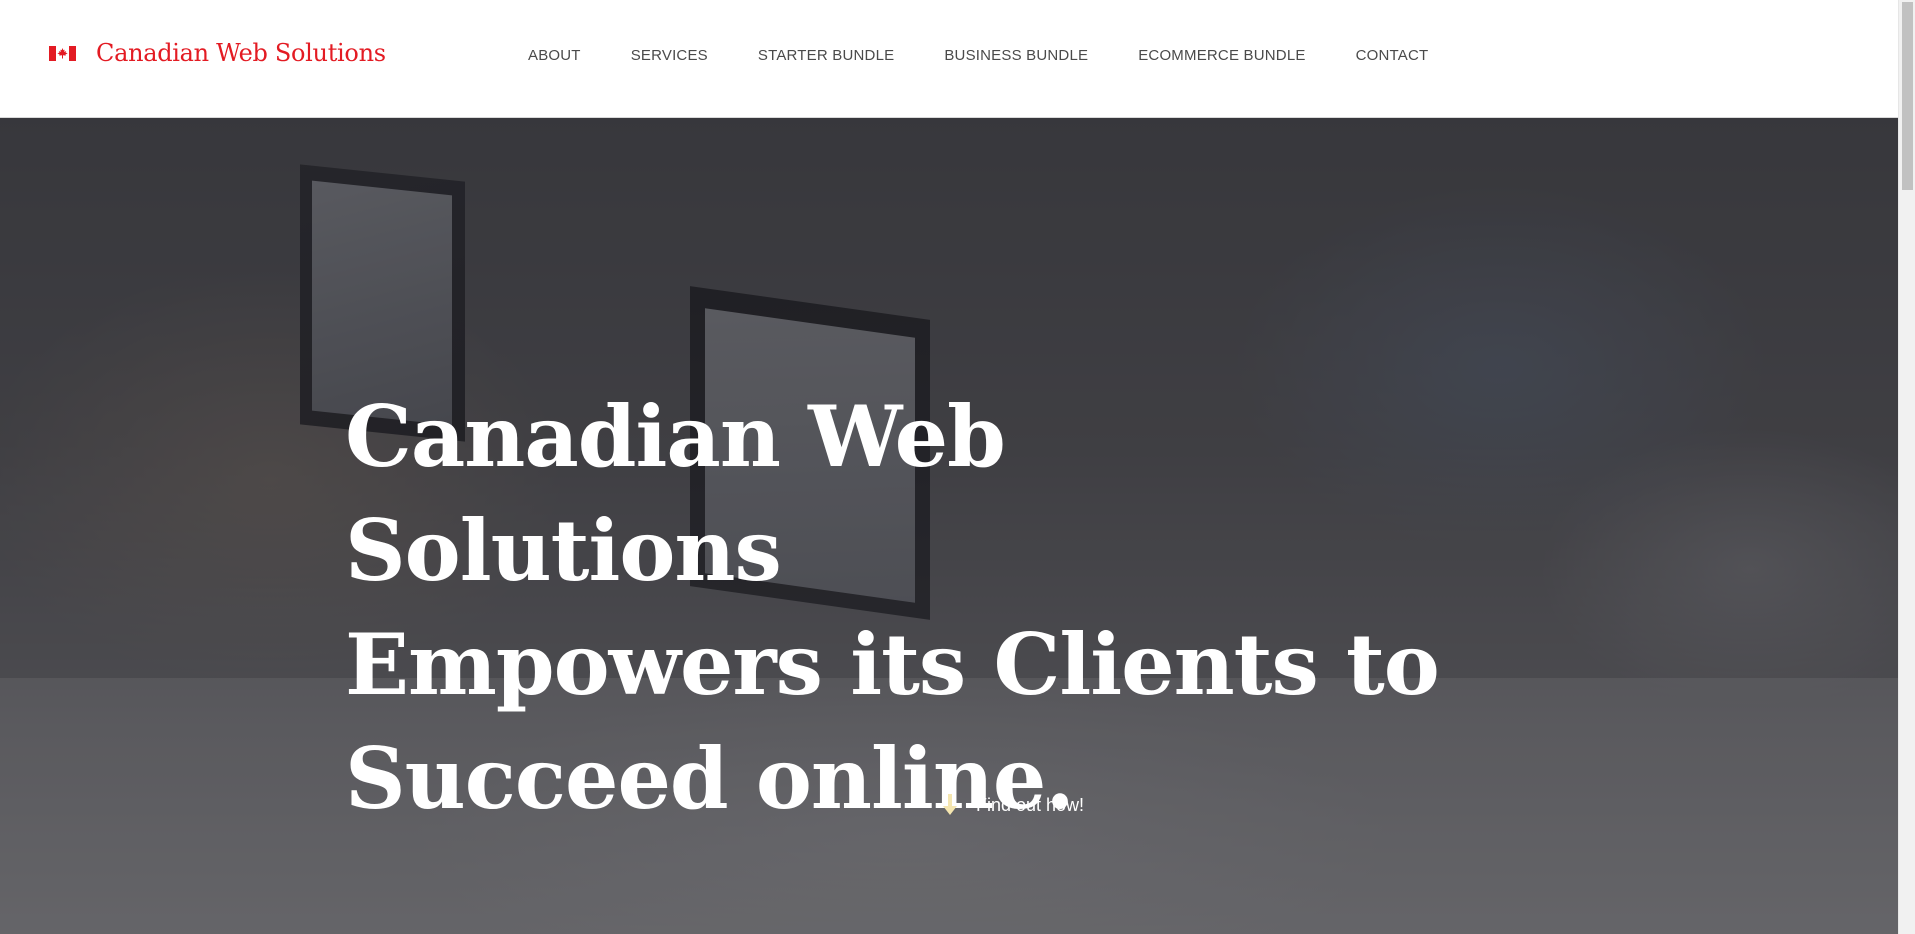  Describe the element at coordinates (675, 493) in the screenshot. I see `hero-headline-line: Canadian Web Solutions` at that location.